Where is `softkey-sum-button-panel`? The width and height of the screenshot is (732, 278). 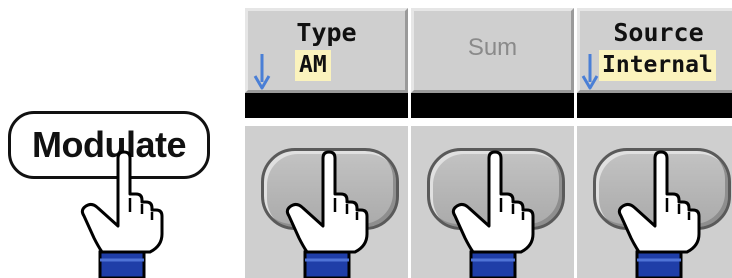
softkey-sum-button-panel is located at coordinates (492, 202).